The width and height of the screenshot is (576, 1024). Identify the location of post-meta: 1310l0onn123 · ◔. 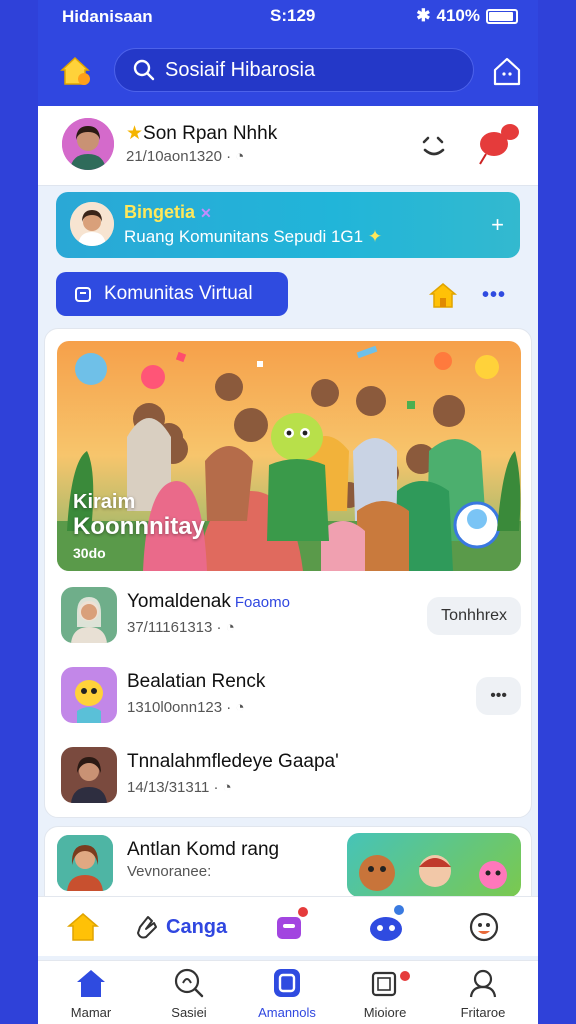
(186, 707).